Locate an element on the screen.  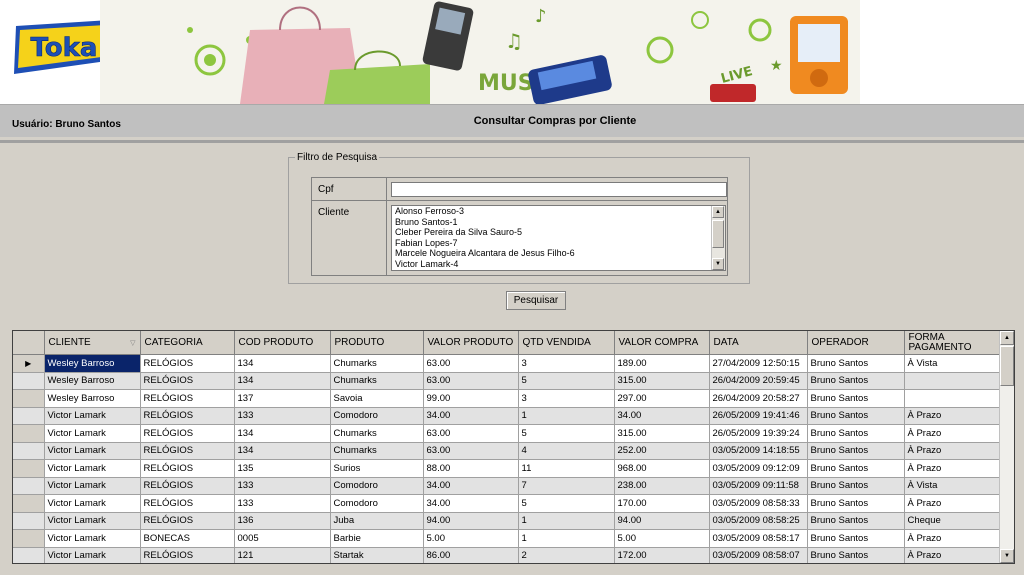
table-cell: 86.00 is located at coordinates (471, 555).